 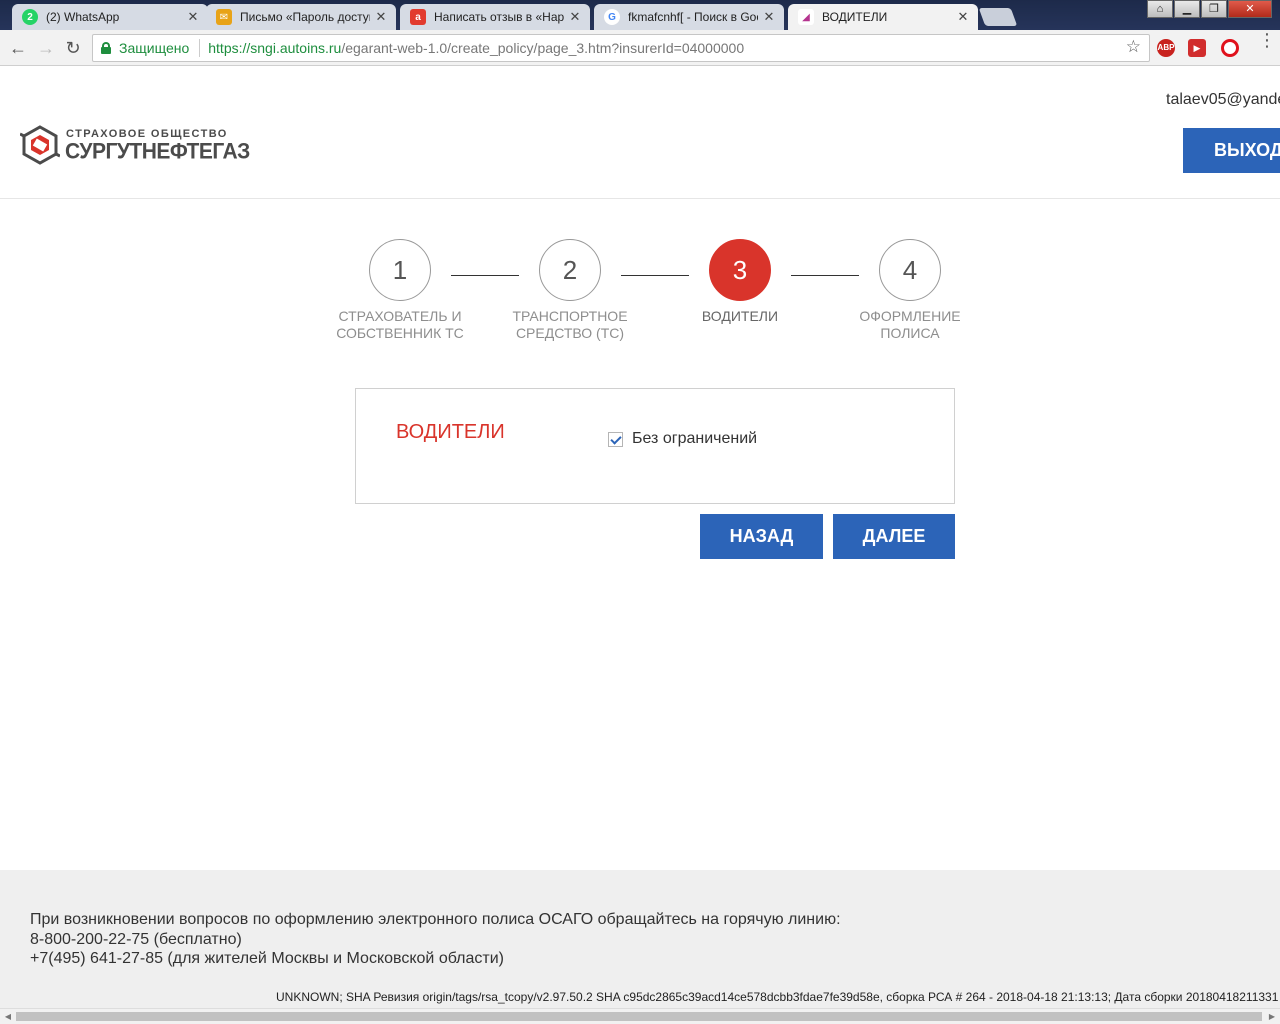 What do you see at coordinates (40, 145) in the screenshot?
I see `logo-icon` at bounding box center [40, 145].